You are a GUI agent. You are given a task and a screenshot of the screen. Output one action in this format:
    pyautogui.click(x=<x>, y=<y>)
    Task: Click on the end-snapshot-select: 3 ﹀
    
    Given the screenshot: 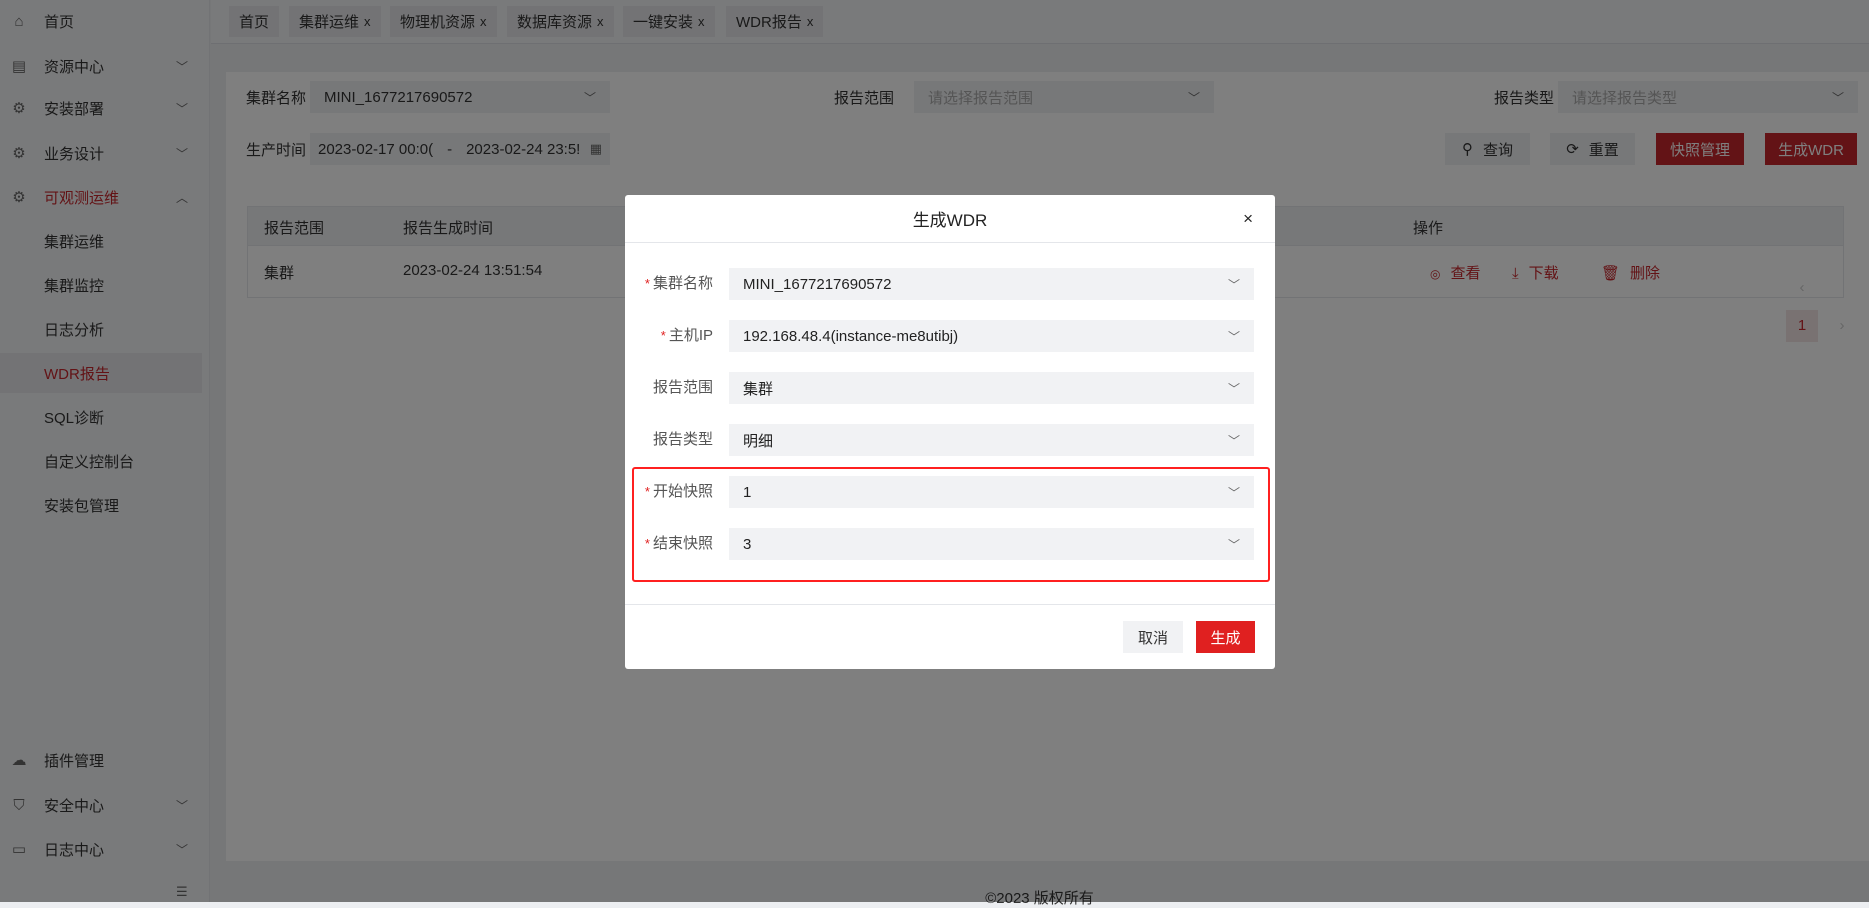 What is the action you would take?
    pyautogui.click(x=991, y=544)
    